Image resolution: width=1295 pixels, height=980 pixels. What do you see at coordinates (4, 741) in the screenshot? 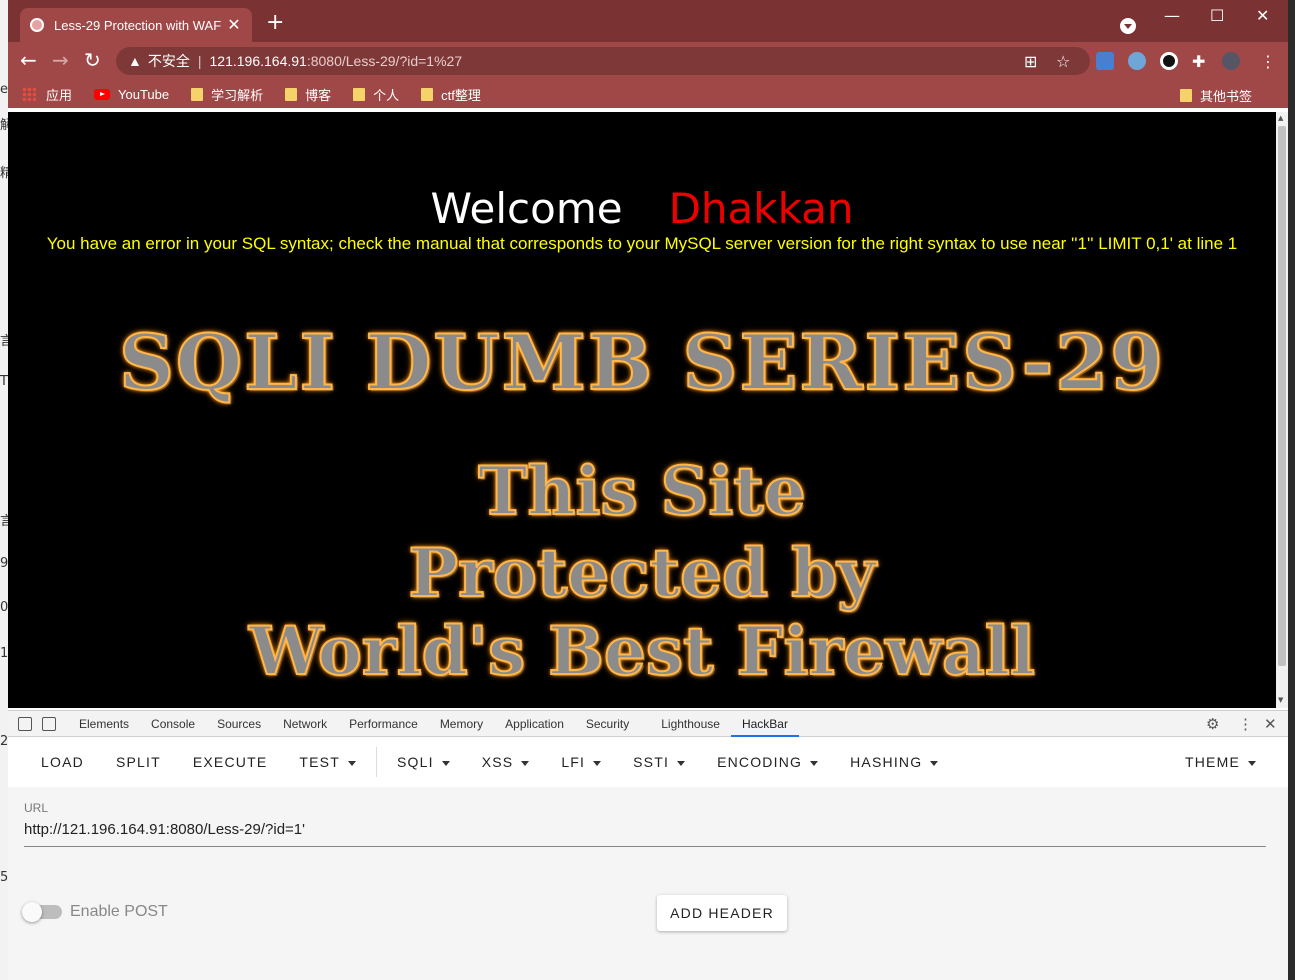
I see `bleed-char: 2` at bounding box center [4, 741].